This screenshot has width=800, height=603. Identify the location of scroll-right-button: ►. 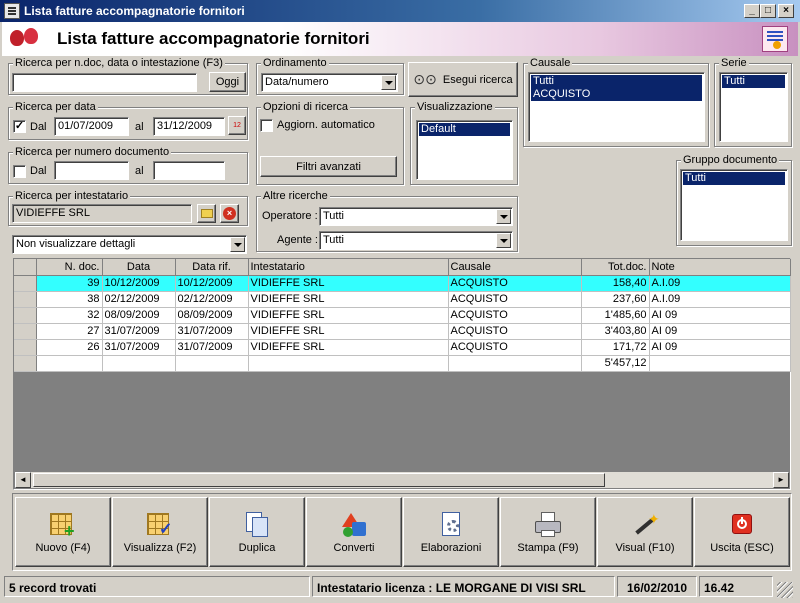
(781, 480).